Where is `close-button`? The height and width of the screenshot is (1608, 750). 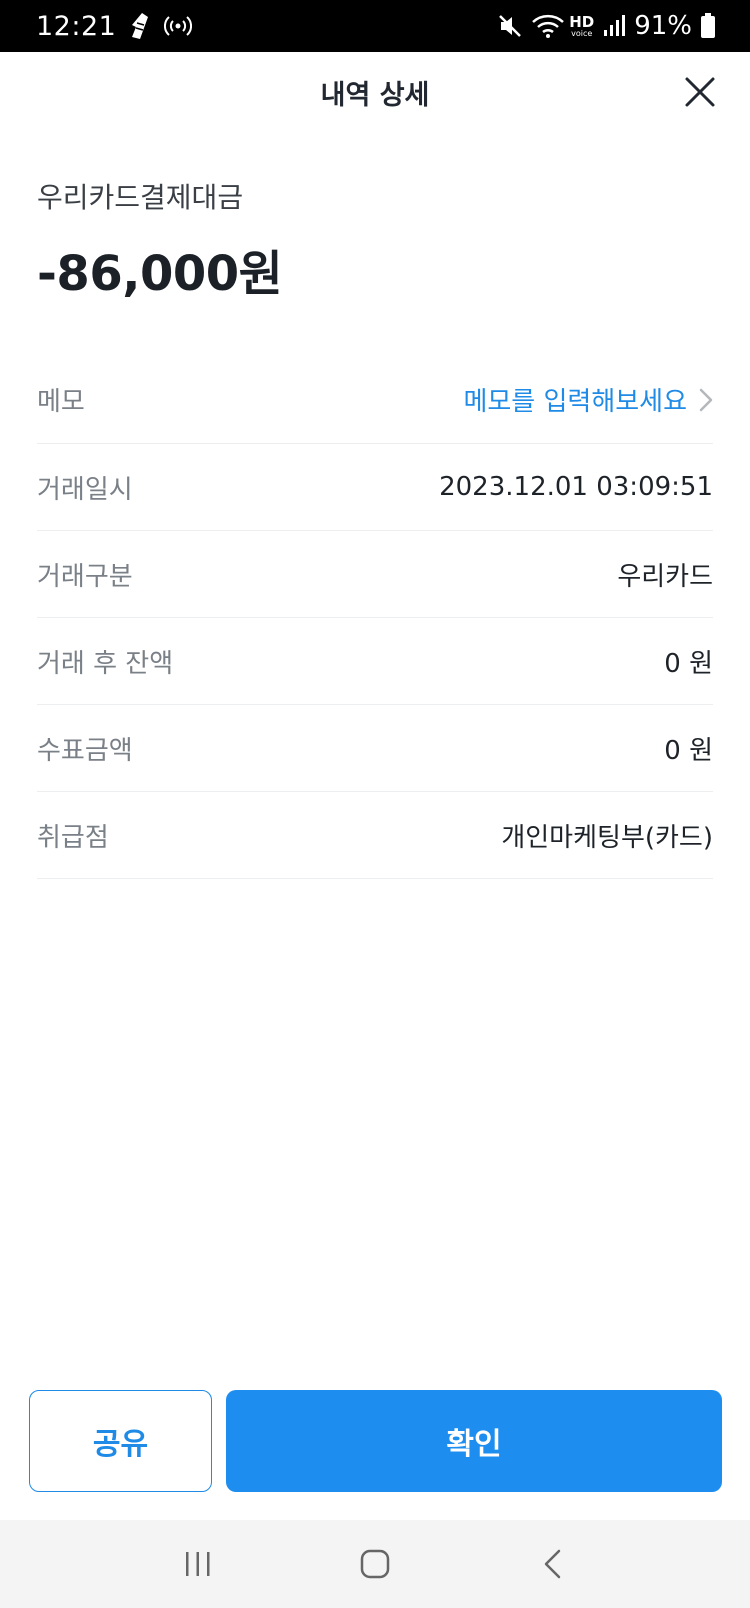 close-button is located at coordinates (700, 92).